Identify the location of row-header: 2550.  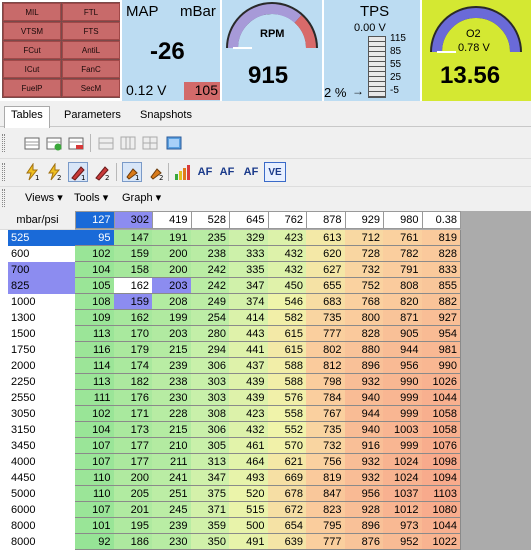
(41, 398).